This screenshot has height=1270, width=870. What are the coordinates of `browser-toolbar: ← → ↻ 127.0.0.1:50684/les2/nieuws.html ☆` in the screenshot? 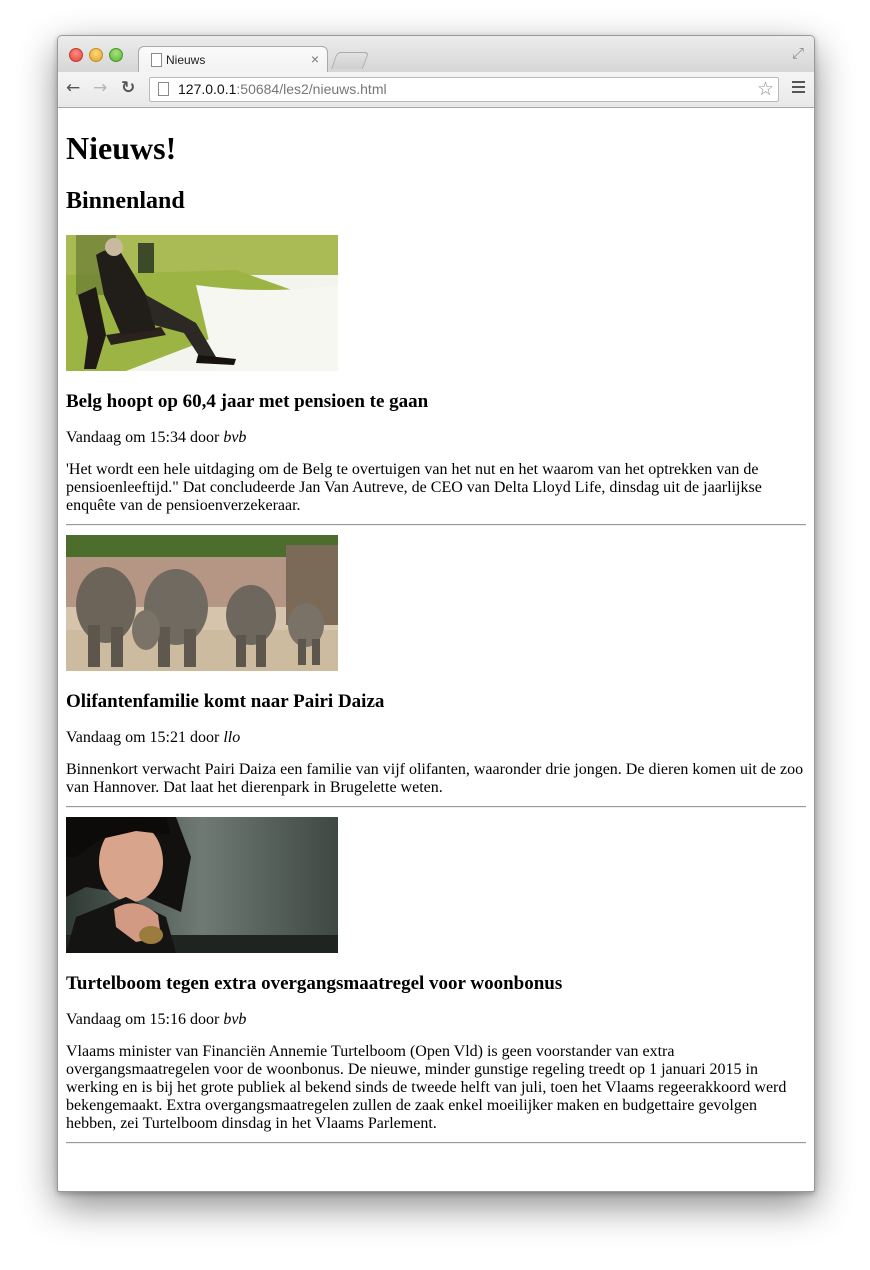 It's located at (436, 90).